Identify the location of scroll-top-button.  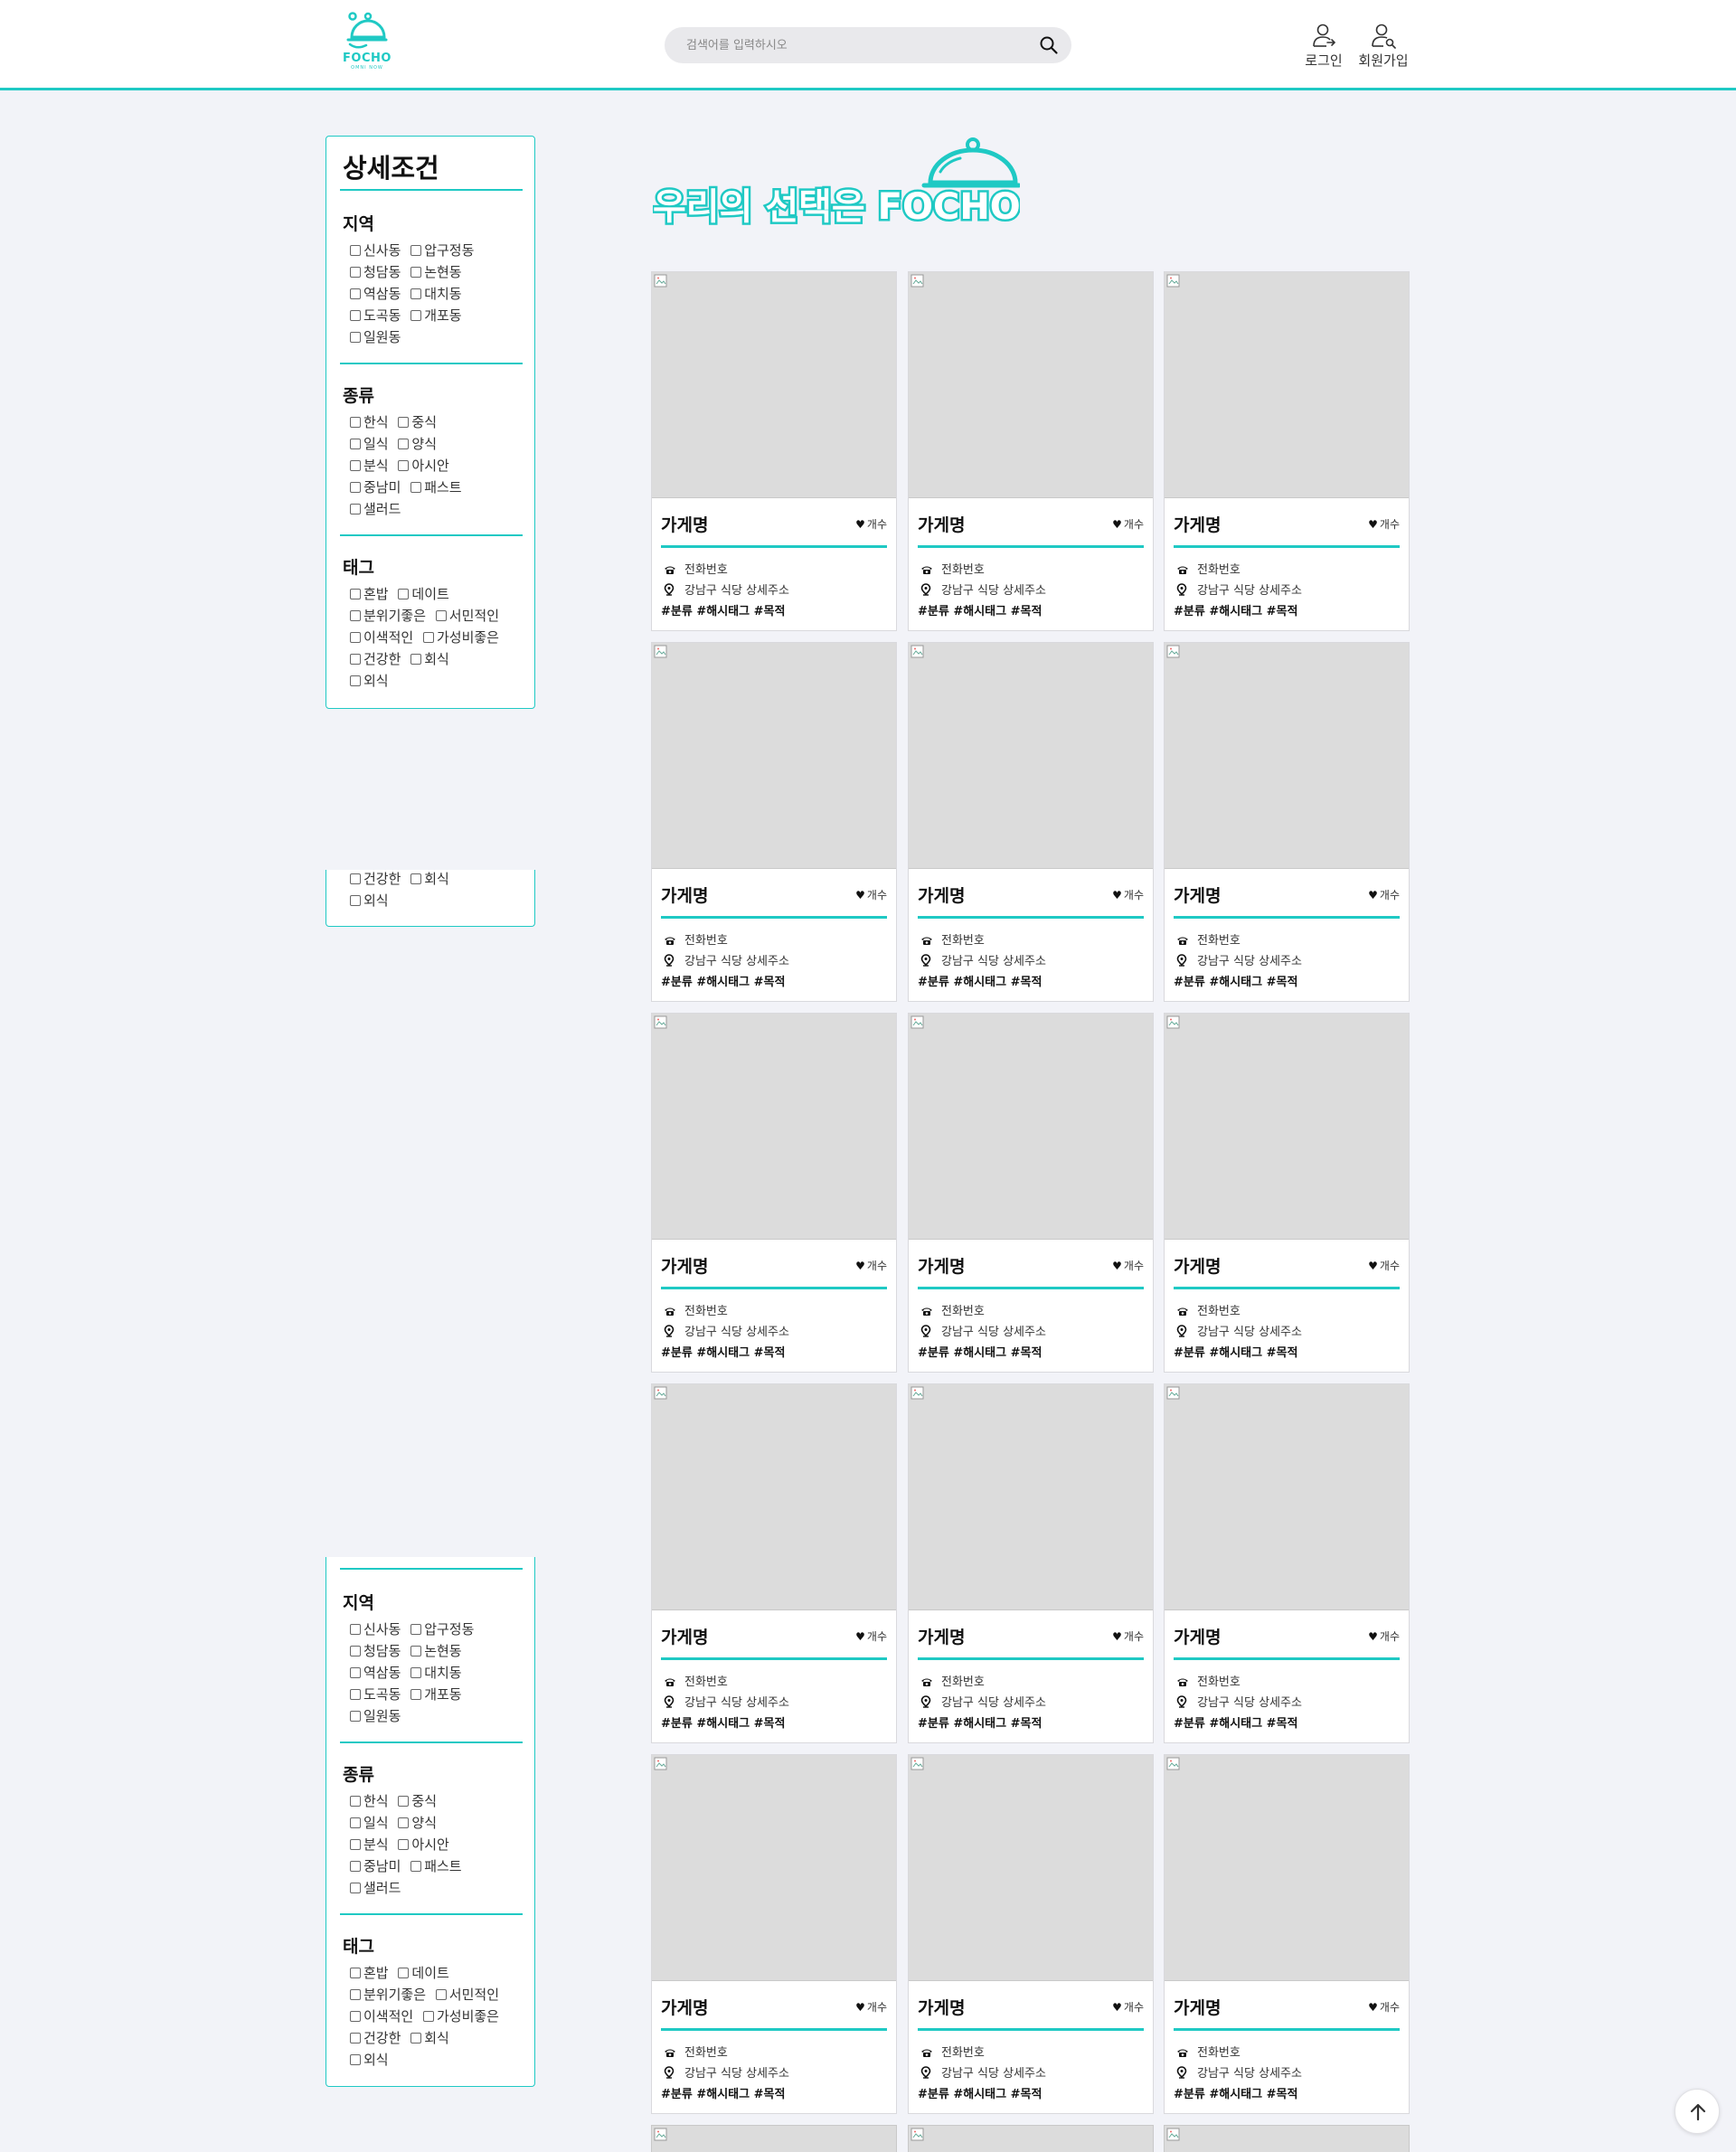
(1697, 2111).